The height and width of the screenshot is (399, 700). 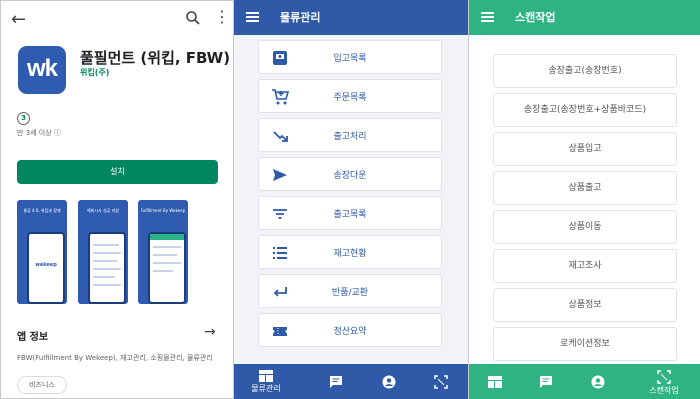 I want to click on menu-item-outbound-process: 출고처리, so click(x=350, y=135).